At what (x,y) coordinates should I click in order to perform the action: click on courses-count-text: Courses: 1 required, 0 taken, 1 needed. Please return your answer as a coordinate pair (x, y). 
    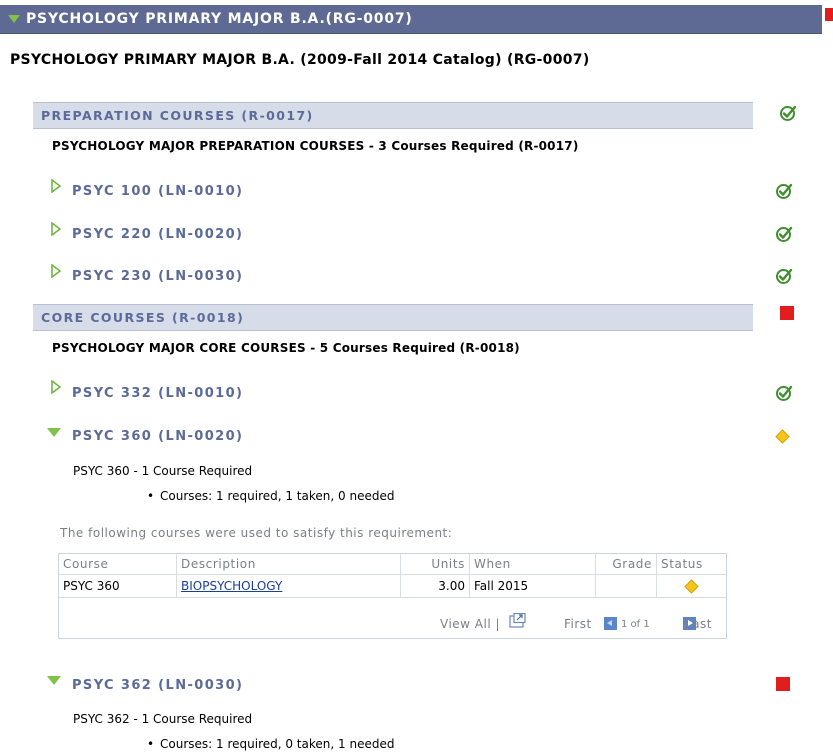
    Looking at the image, I should click on (277, 744).